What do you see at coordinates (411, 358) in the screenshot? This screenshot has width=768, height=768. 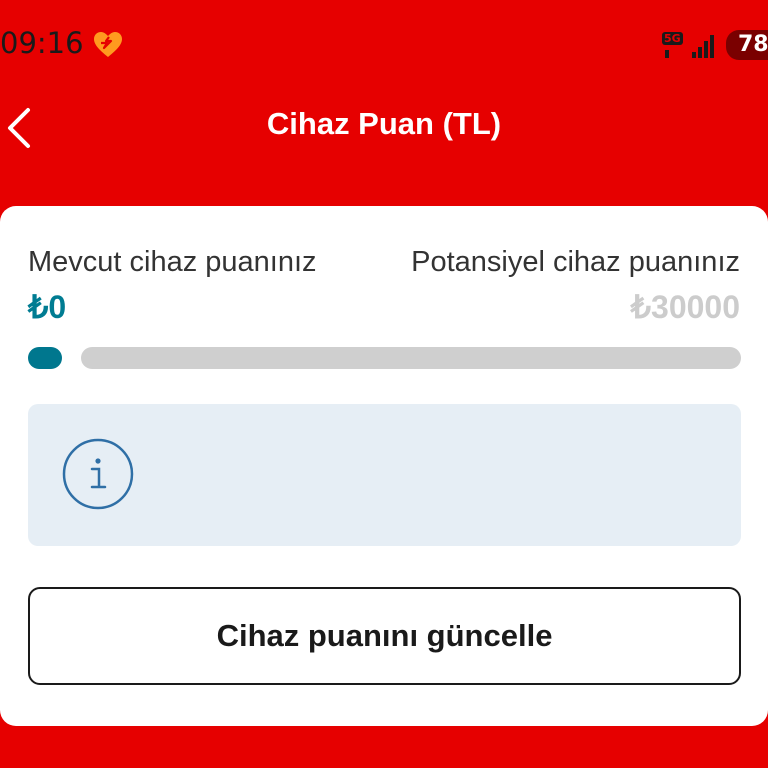 I see `progress-remaining` at bounding box center [411, 358].